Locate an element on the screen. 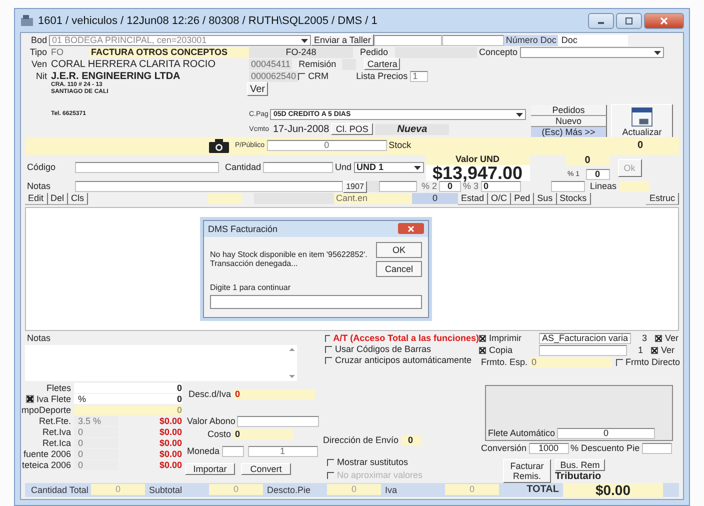 The width and height of the screenshot is (704, 506). direct-format-checkbox: Frmto Directo is located at coordinates (648, 362).